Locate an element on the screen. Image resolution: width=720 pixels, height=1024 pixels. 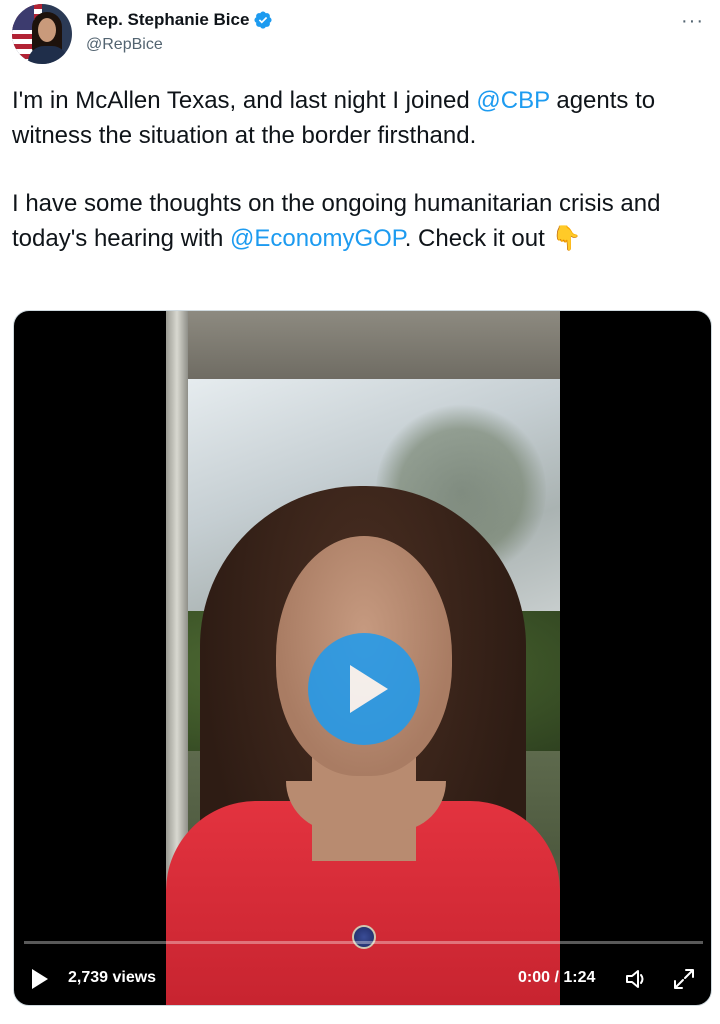
pointing-down-emoji-icon: 👇 is located at coordinates (566, 238).